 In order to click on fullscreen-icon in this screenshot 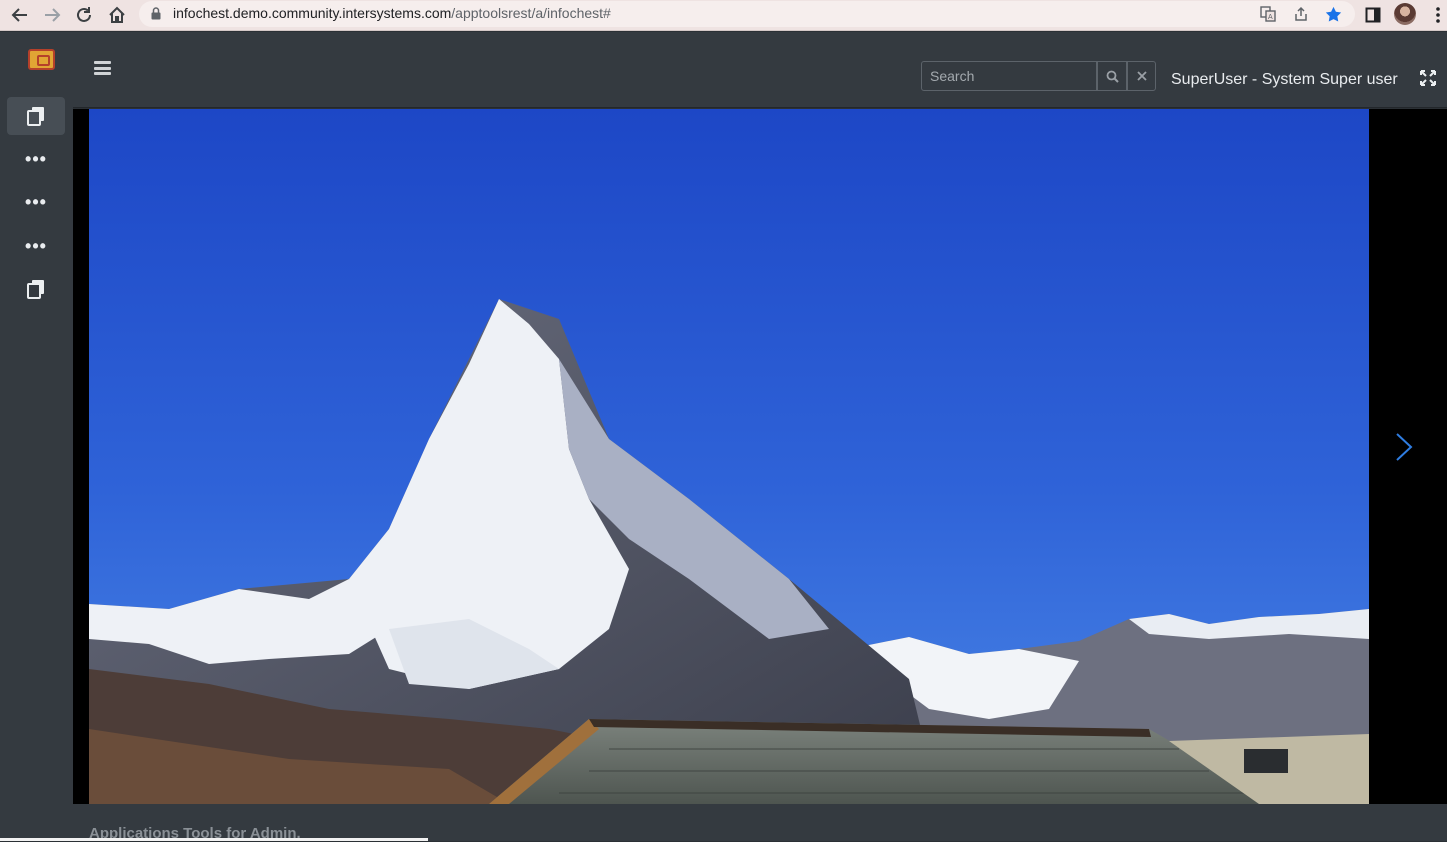, I will do `click(1428, 78)`.